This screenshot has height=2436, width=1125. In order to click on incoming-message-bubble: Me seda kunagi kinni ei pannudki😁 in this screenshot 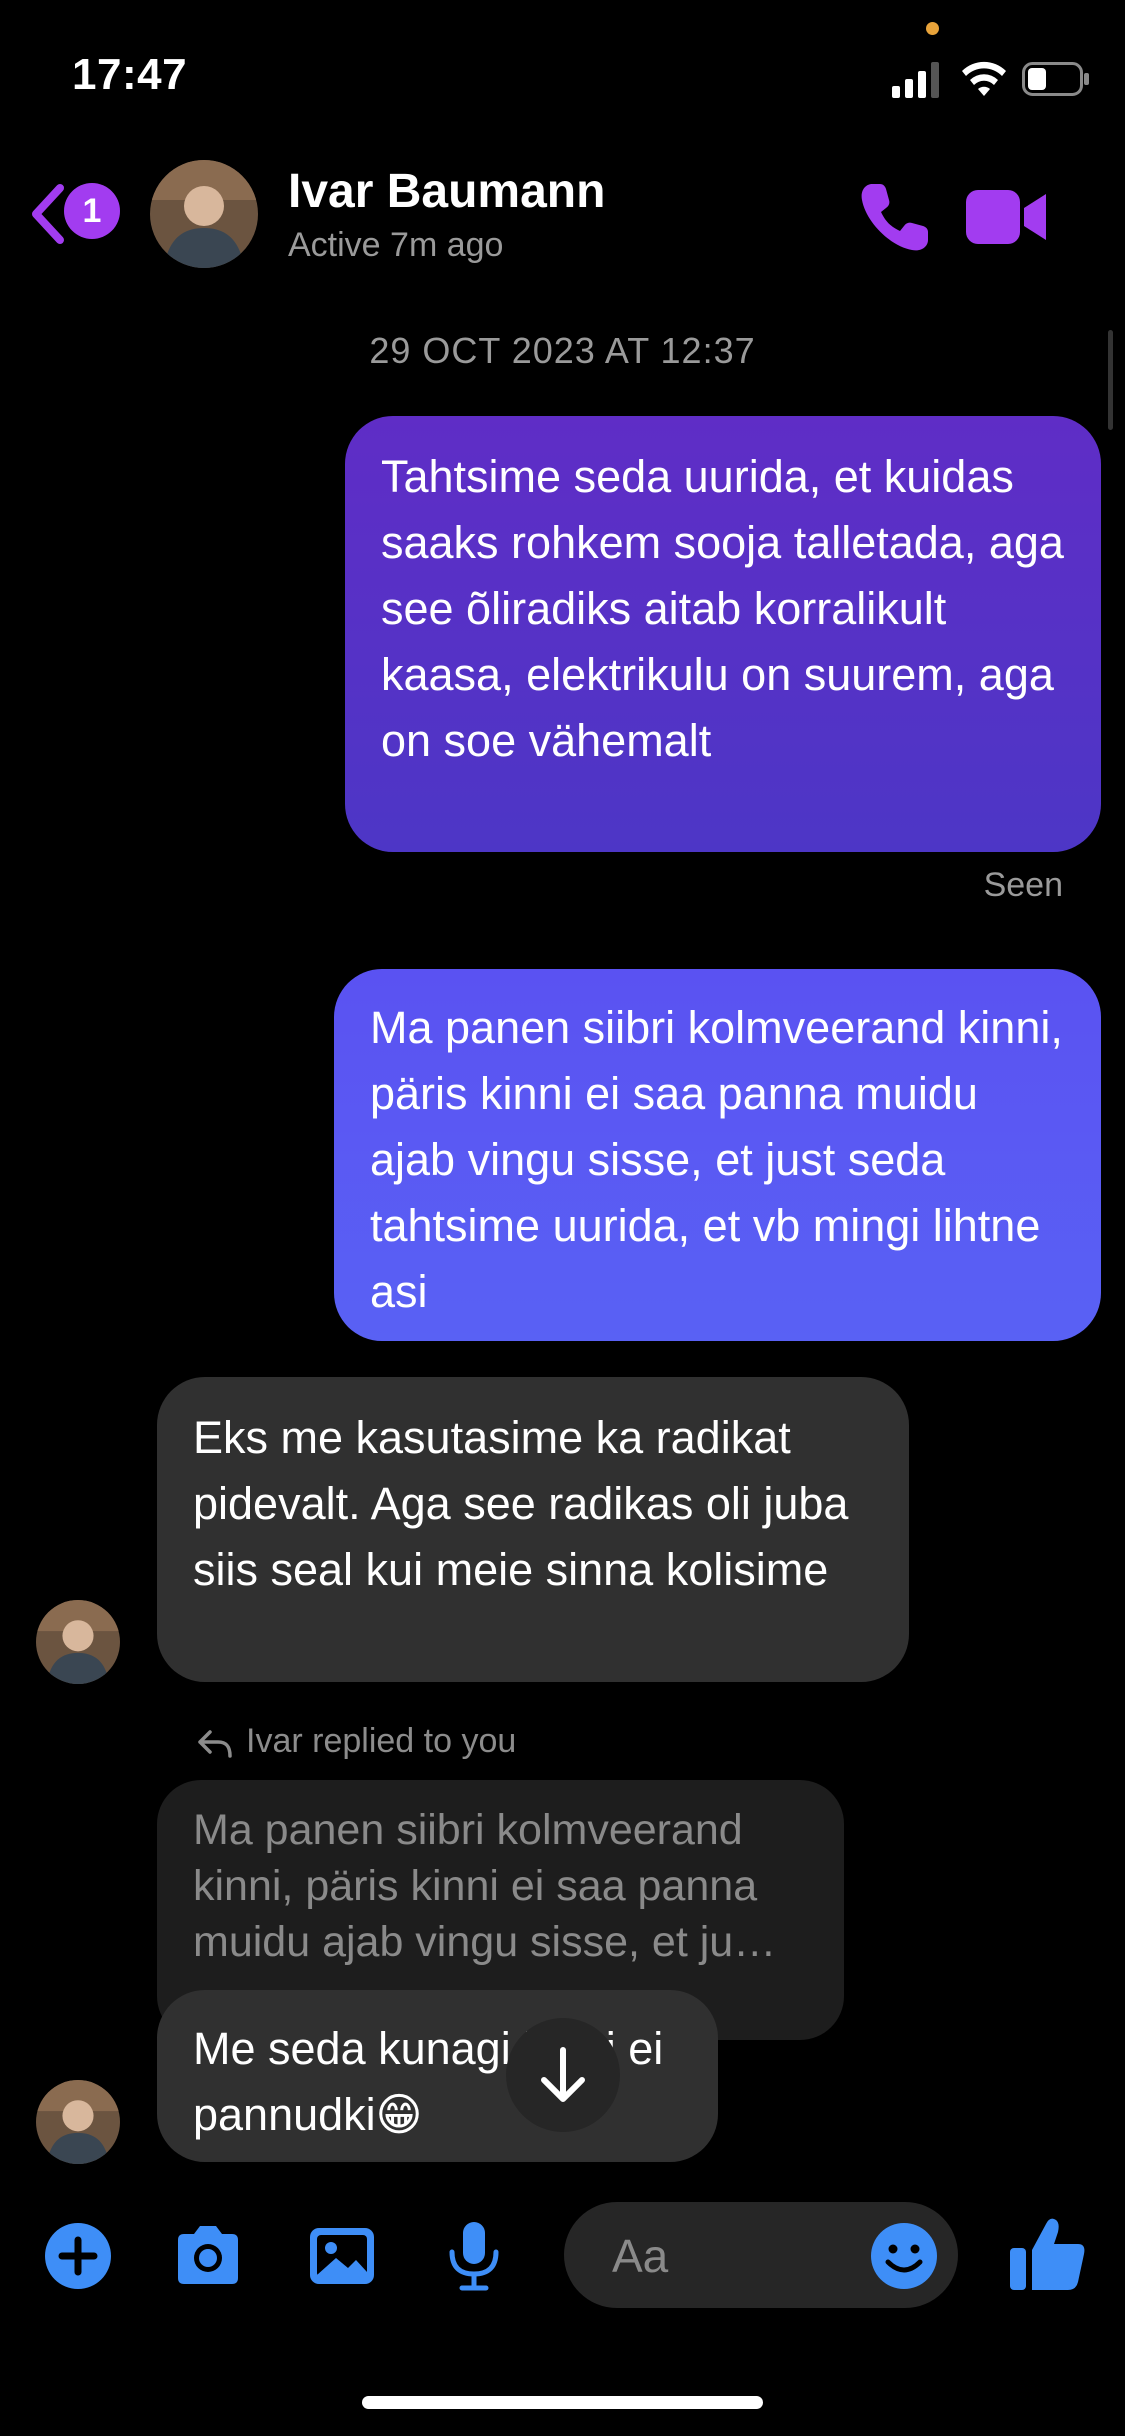, I will do `click(437, 2076)`.